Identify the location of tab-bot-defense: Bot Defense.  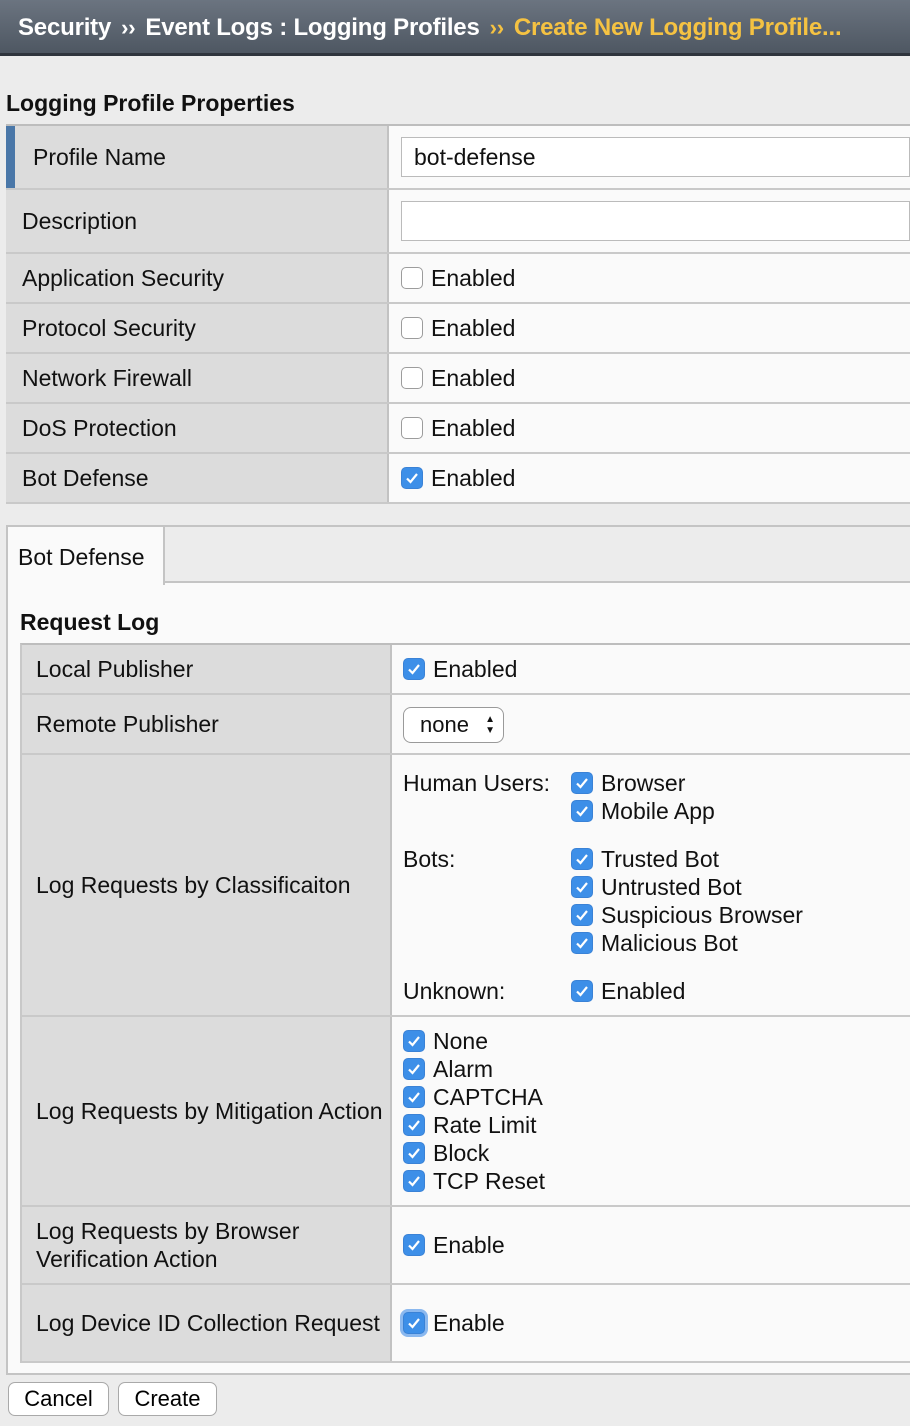
(86, 556).